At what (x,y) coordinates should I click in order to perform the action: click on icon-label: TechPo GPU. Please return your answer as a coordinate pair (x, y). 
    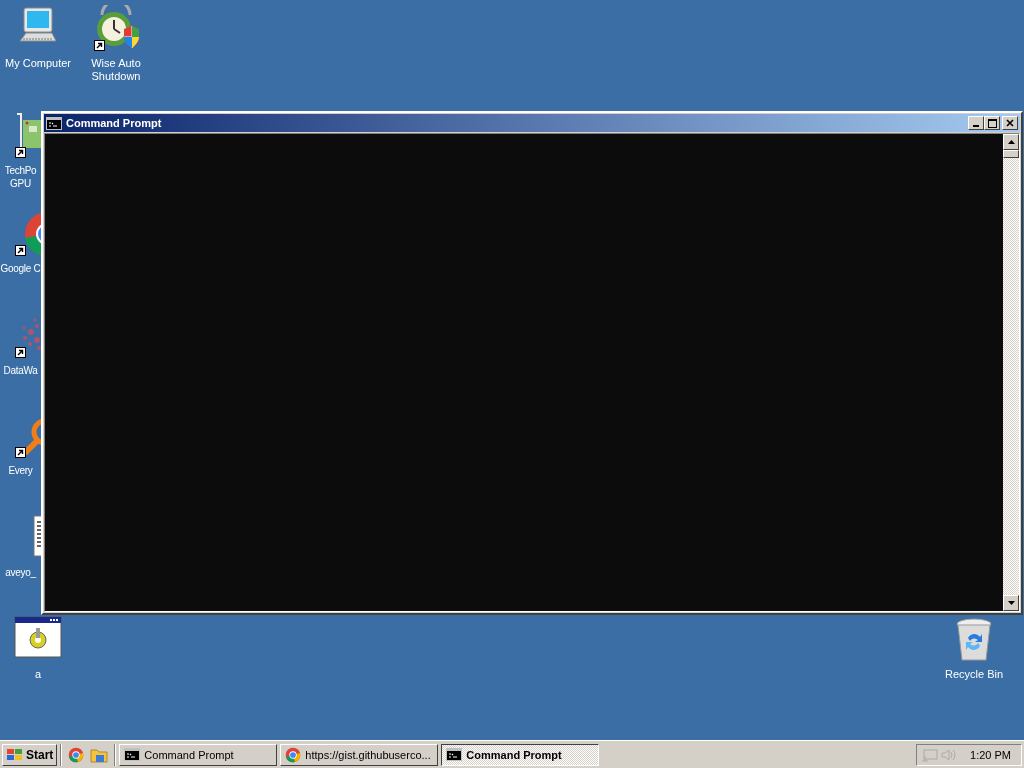
    Looking at the image, I should click on (20, 177).